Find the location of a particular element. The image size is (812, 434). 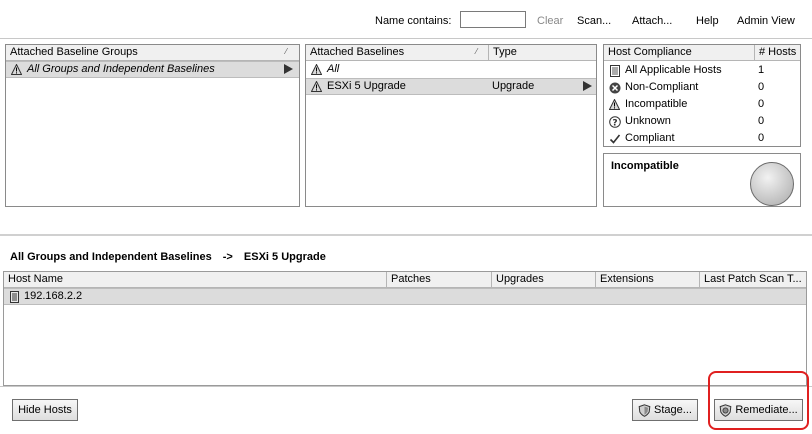

baselines-column-header: Attached Baselines is located at coordinates (397, 52).